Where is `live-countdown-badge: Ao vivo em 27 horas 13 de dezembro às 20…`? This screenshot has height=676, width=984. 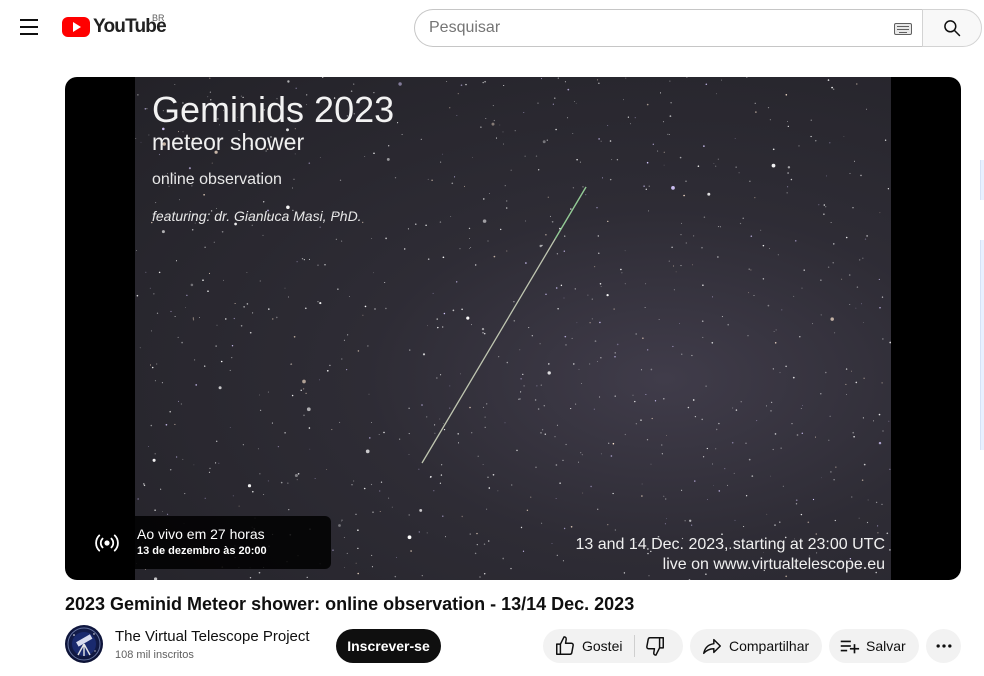
live-countdown-badge: Ao vivo em 27 horas 13 de dezembro às 20… is located at coordinates (203, 542).